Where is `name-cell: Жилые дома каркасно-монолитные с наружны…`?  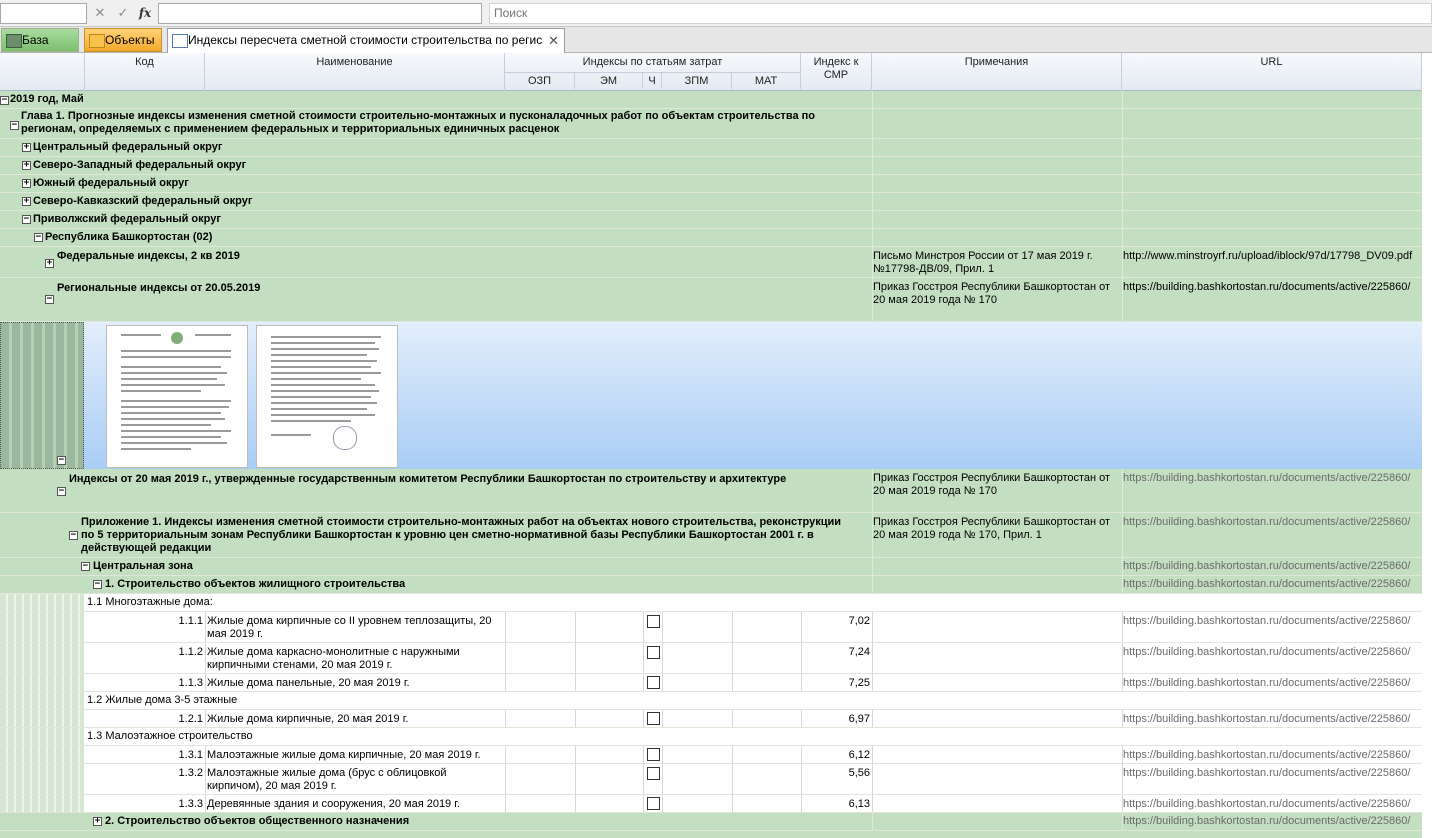
name-cell: Жилые дома каркасно-монолитные с наружны… is located at coordinates (355, 658).